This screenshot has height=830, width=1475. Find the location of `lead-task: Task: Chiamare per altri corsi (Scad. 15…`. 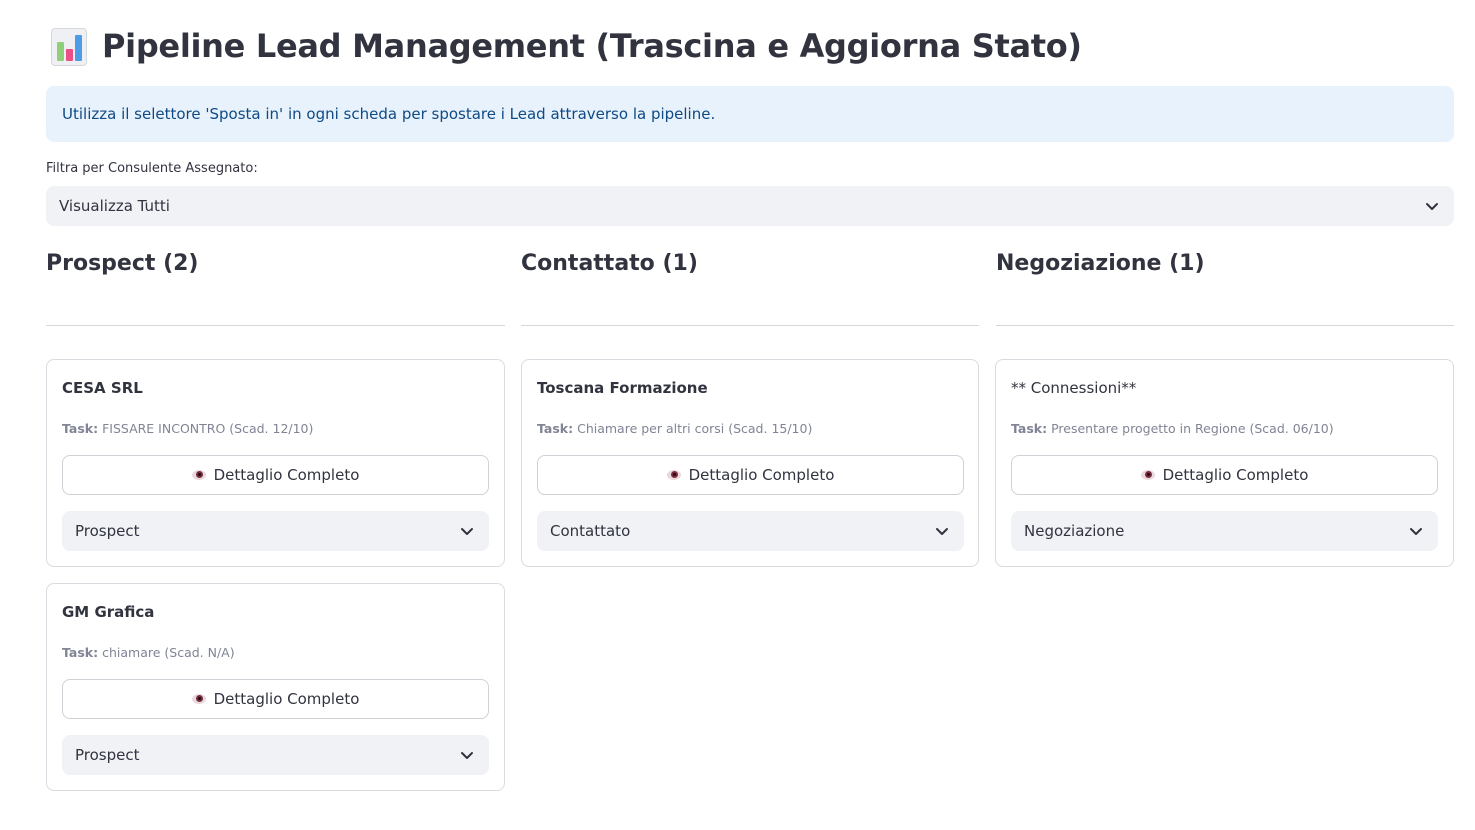

lead-task: Task: Chiamare per altri corsi (Scad. 15… is located at coordinates (675, 428).